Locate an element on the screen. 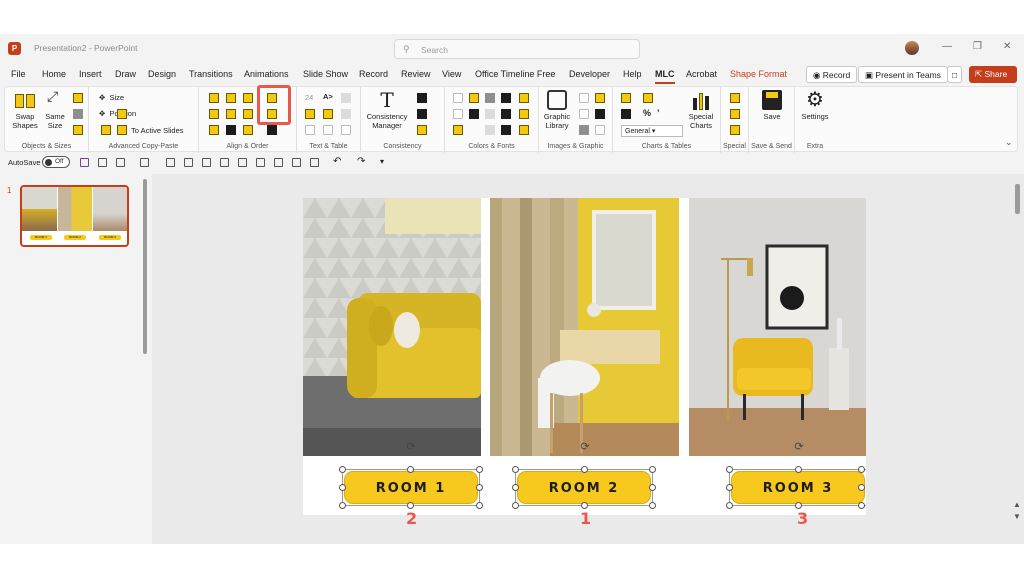  tab-file: File is located at coordinates (18, 74).